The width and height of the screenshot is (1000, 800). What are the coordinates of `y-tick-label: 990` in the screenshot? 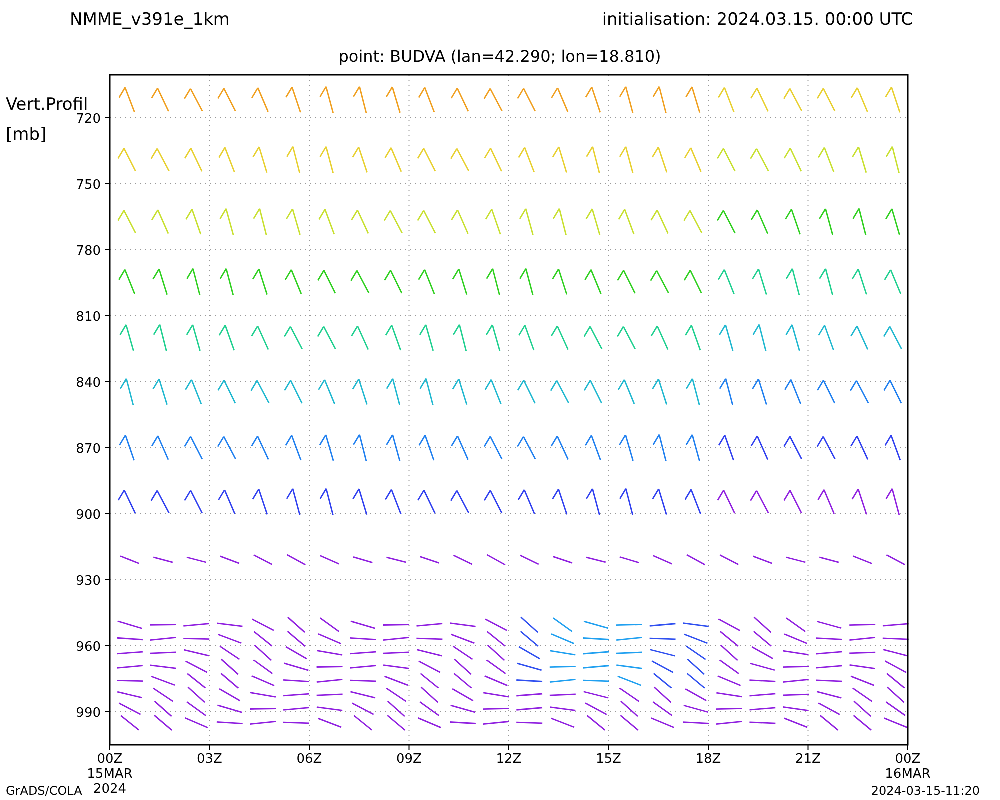 It's located at (88, 713).